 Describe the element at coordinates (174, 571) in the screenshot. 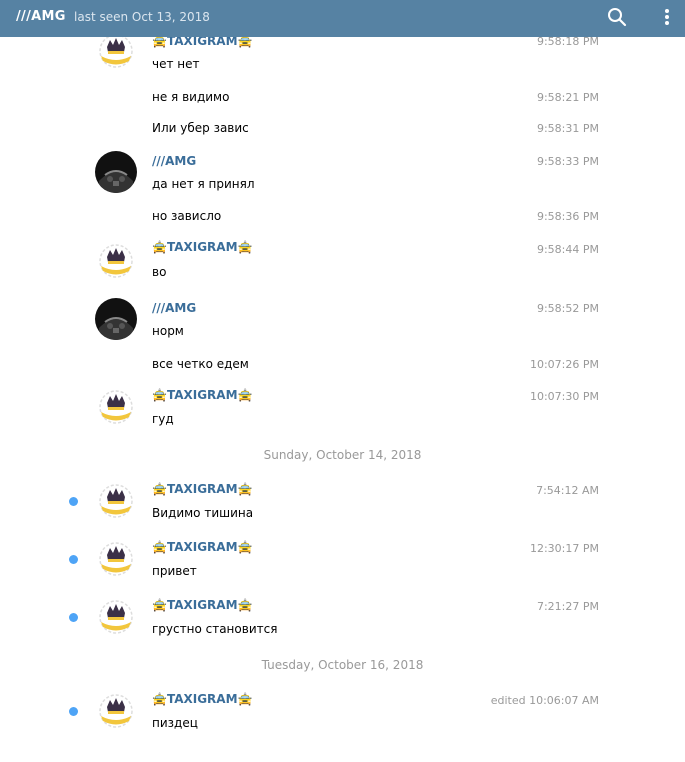

I see `message-text: привет` at that location.